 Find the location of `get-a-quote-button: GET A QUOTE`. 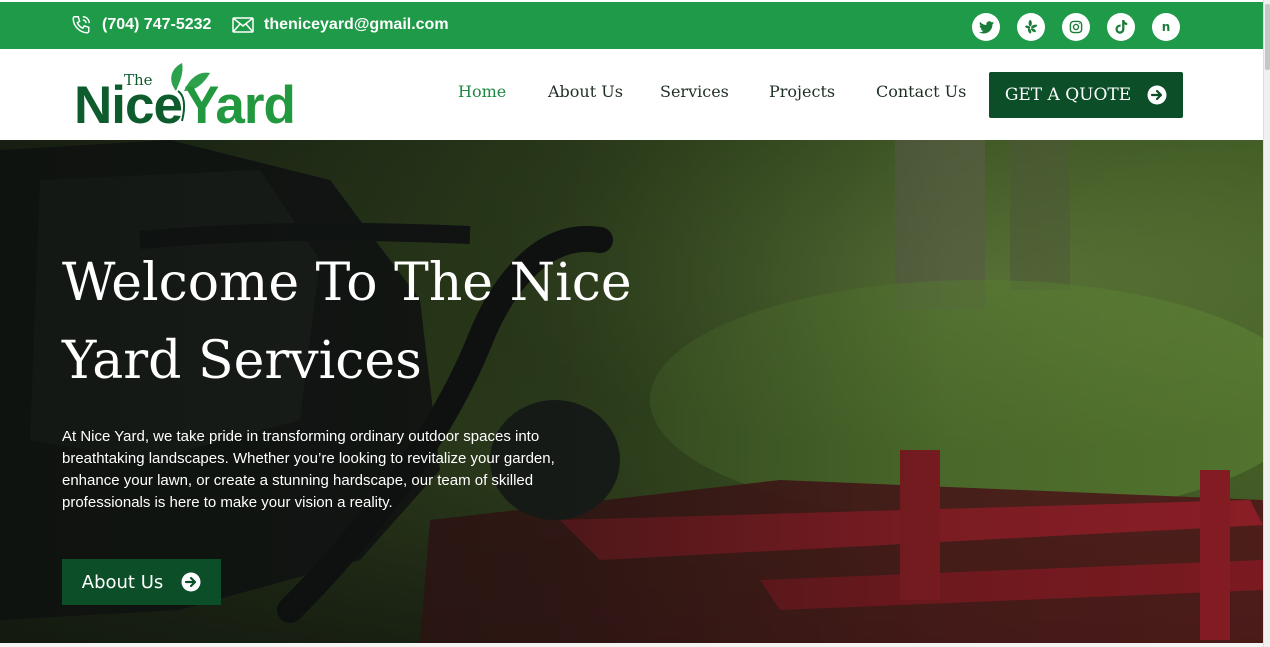

get-a-quote-button: GET A QUOTE is located at coordinates (1086, 95).